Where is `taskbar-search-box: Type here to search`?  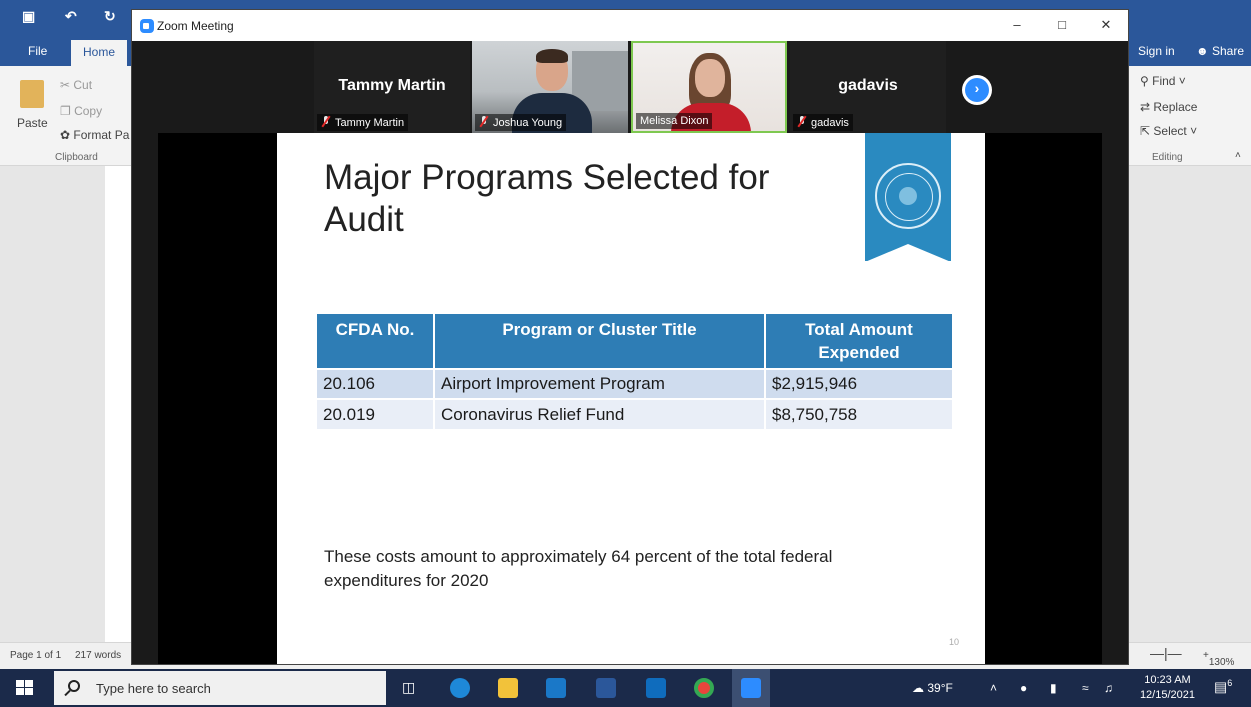
taskbar-search-box: Type here to search is located at coordinates (220, 688).